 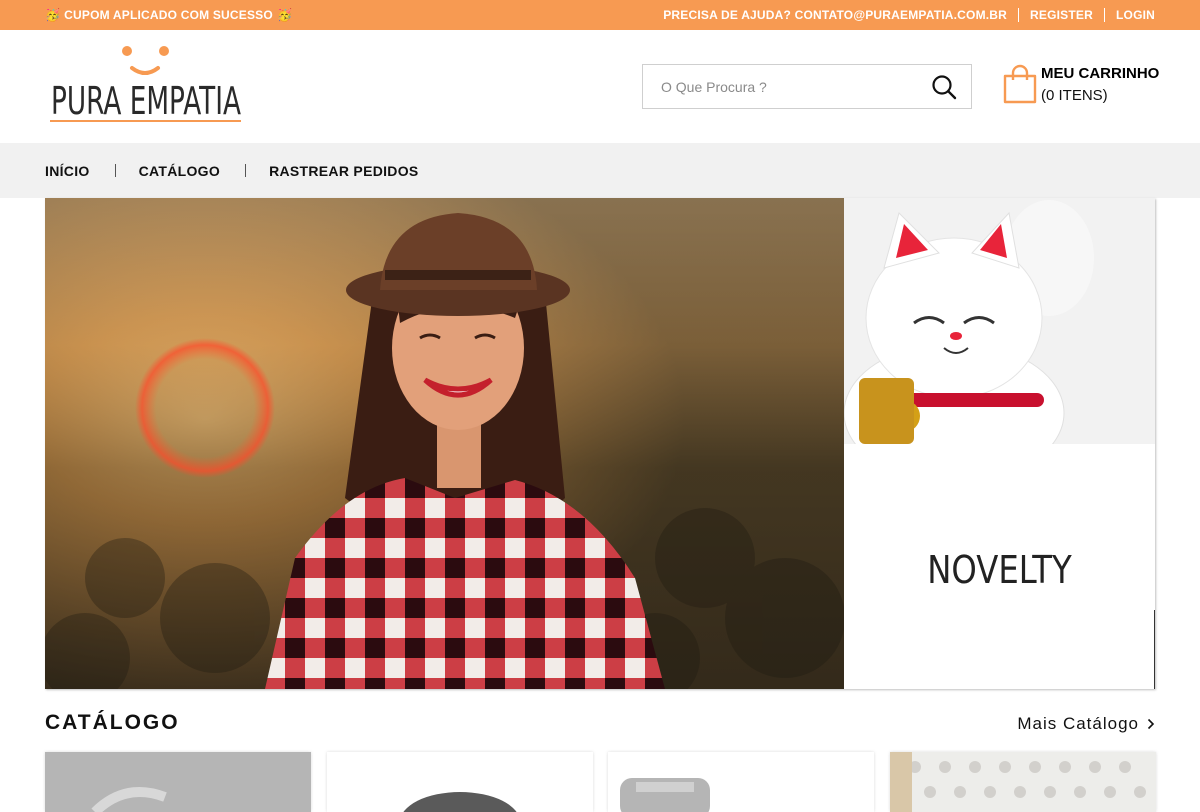 What do you see at coordinates (1151, 724) in the screenshot?
I see `chevron-right-icon` at bounding box center [1151, 724].